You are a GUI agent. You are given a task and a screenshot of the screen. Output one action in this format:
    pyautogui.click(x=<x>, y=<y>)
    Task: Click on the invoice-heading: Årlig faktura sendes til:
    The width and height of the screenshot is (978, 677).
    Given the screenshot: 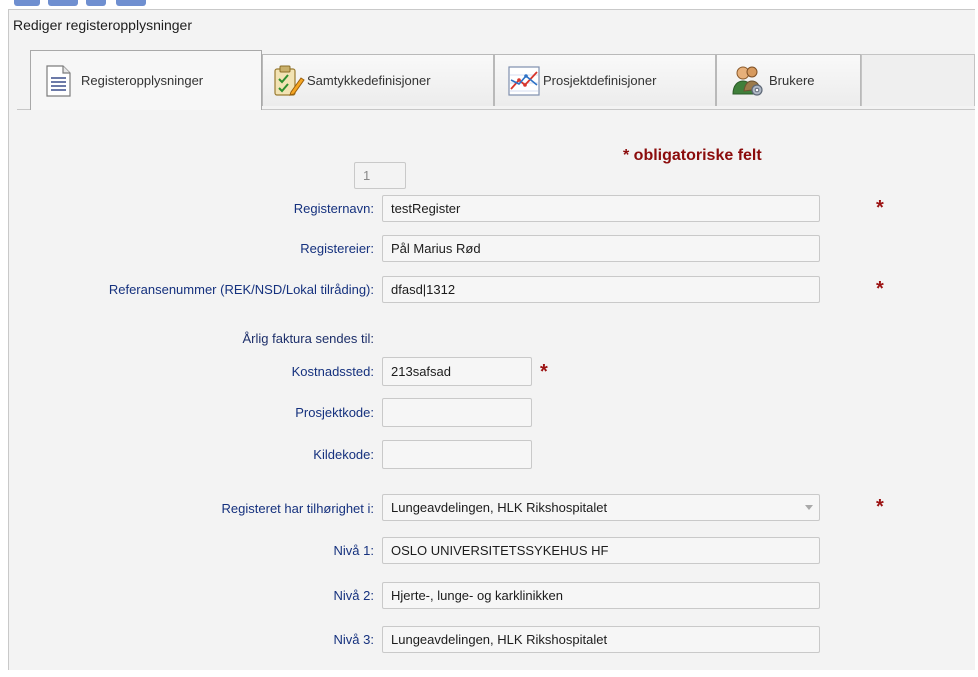 What is the action you would take?
    pyautogui.click(x=308, y=338)
    